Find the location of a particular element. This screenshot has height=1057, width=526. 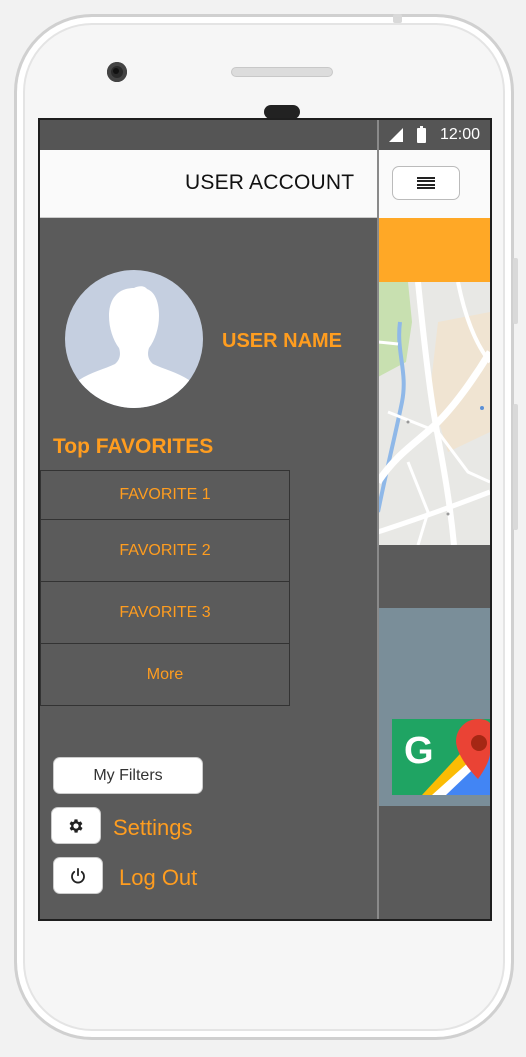

battery-icon is located at coordinates (421, 134).